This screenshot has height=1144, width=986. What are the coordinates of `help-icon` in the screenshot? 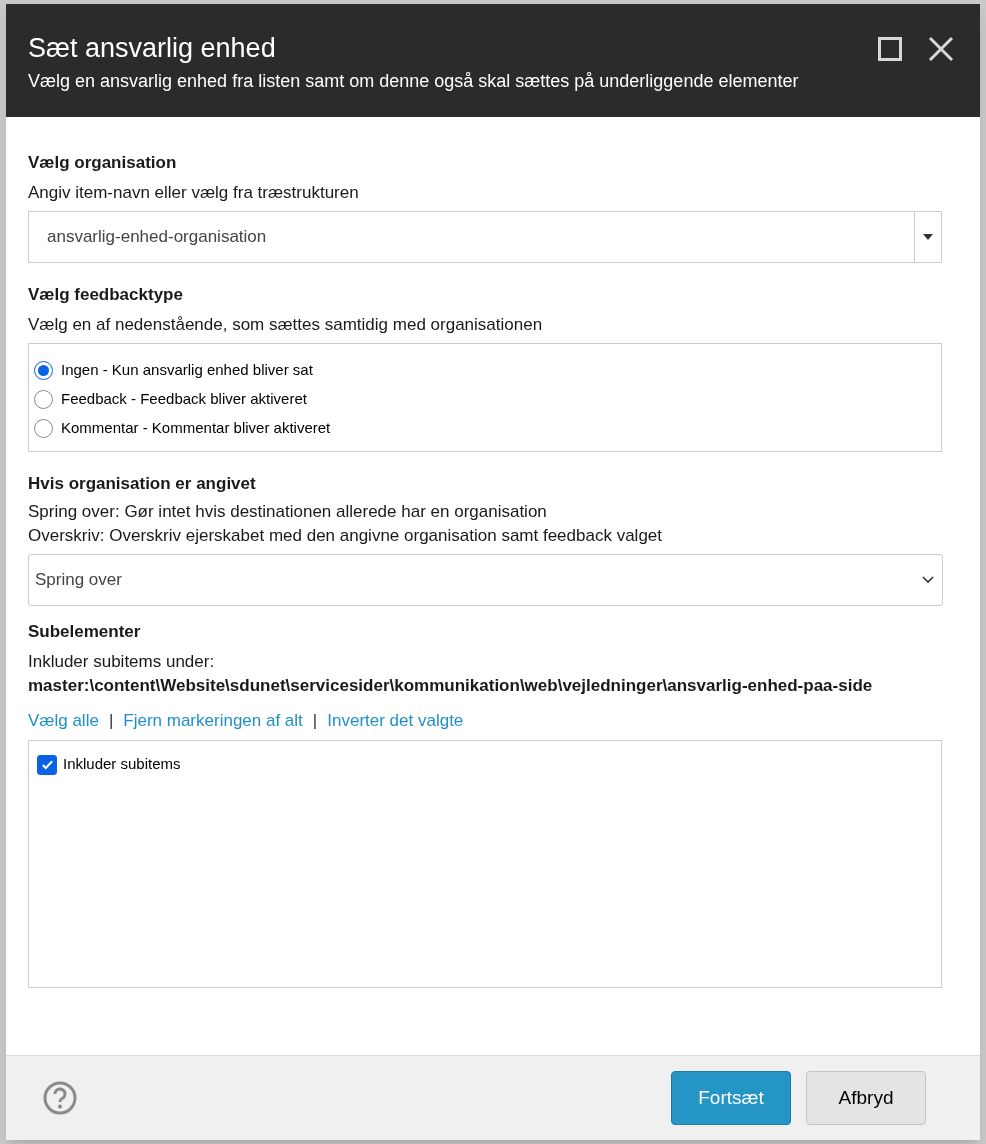 It's located at (60, 1098).